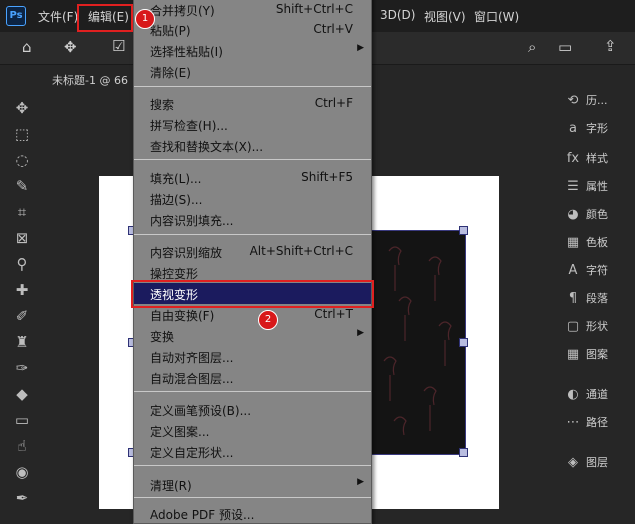  What do you see at coordinates (182, 11) in the screenshot?
I see `menu-item-label: 合并拷贝(Y)` at bounding box center [182, 11].